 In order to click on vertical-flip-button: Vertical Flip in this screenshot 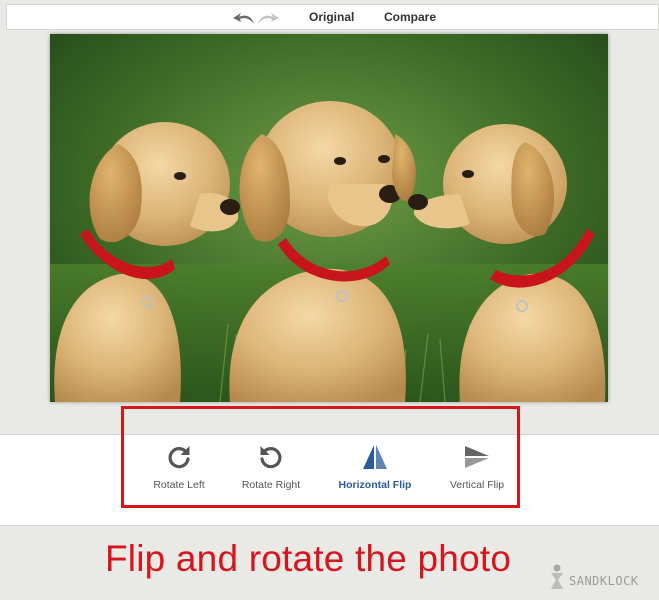, I will do `click(477, 468)`.